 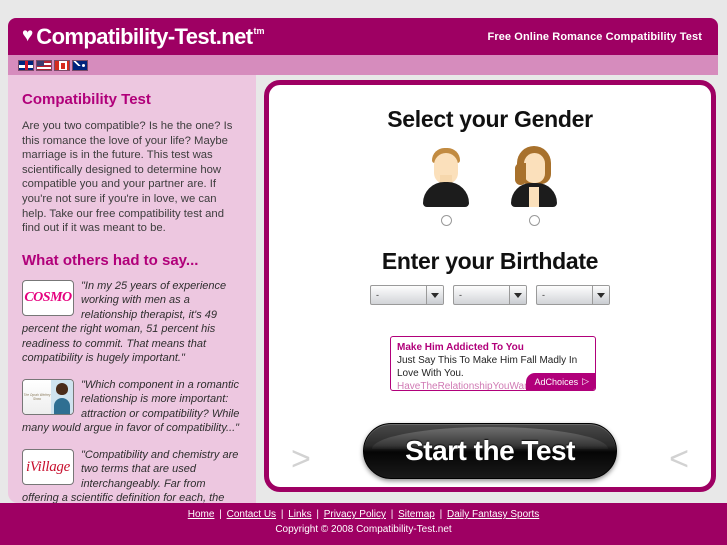 I want to click on ad-title: Make Him Addicted To You, so click(x=493, y=347).